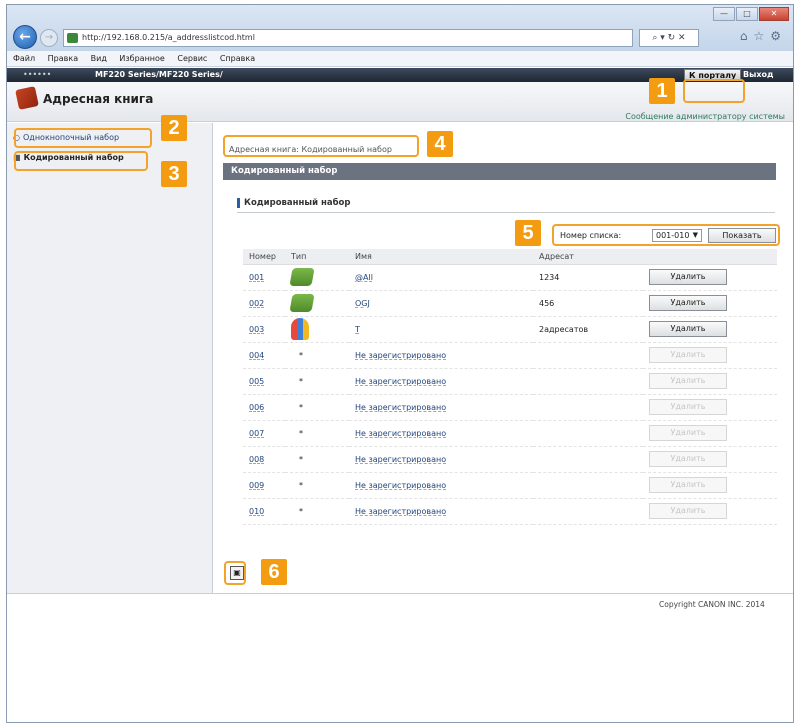 The image size is (800, 723). I want to click on menu-help: Справка, so click(237, 58).